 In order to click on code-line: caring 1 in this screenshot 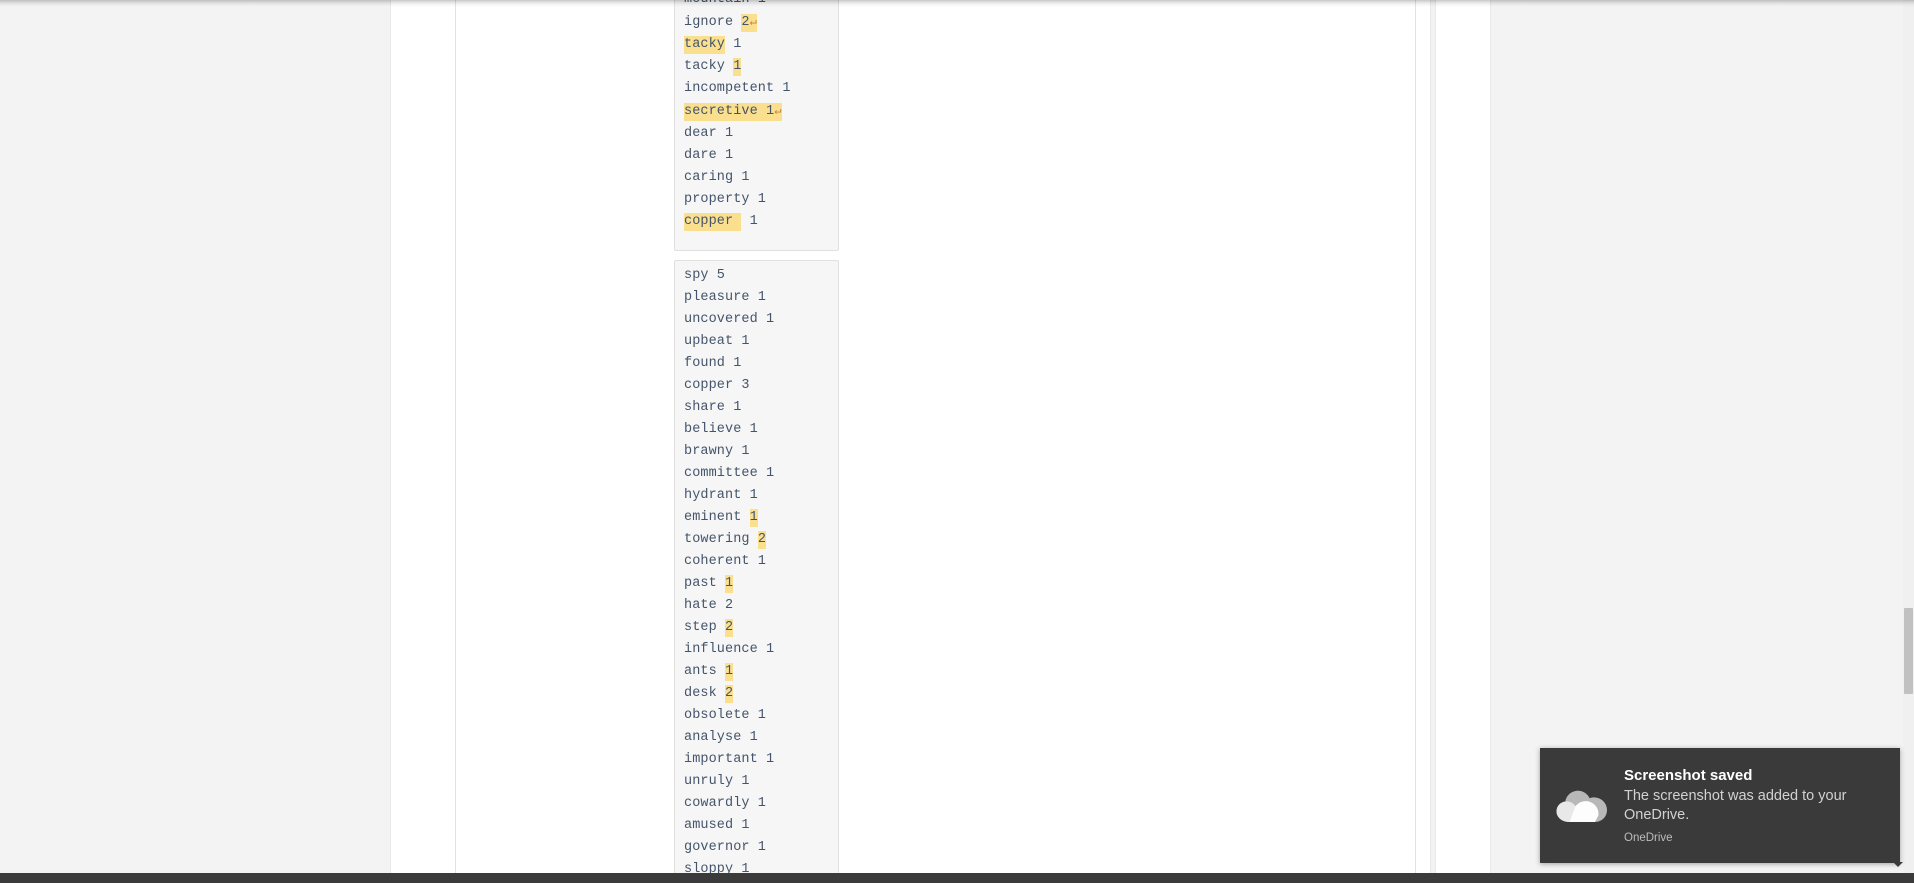, I will do `click(717, 177)`.